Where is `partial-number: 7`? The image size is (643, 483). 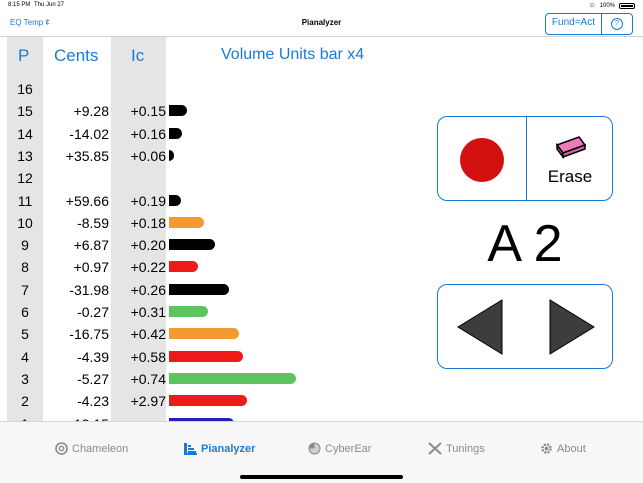 partial-number: 7 is located at coordinates (25, 289).